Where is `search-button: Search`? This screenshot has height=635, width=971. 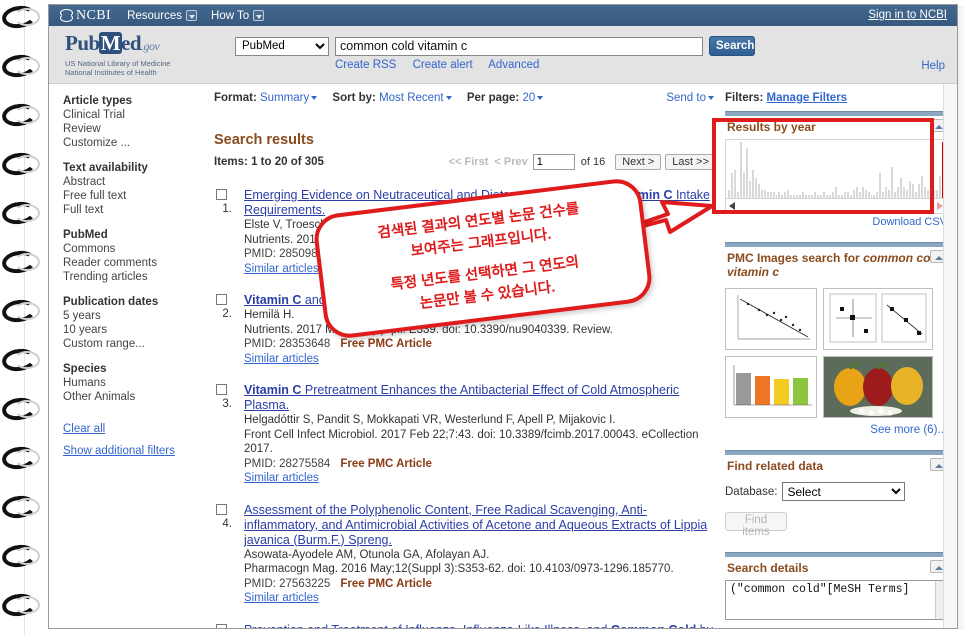 search-button: Search is located at coordinates (732, 46).